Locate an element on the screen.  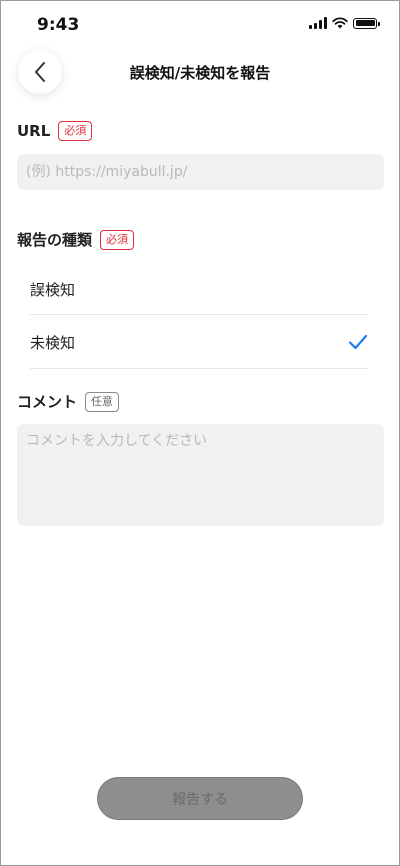
comment-label-row: コメント 任意 is located at coordinates (68, 401).